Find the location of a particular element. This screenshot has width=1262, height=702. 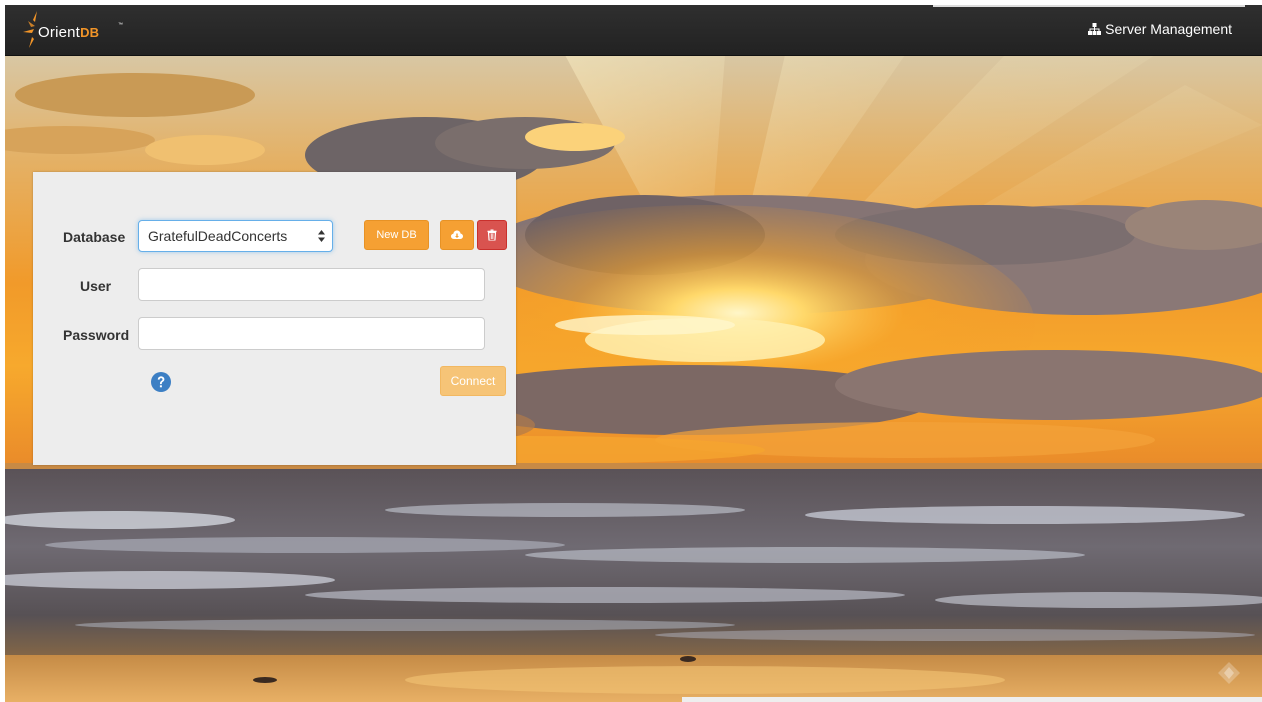

database-selected-value: GratefulDeadConcerts is located at coordinates (218, 236).